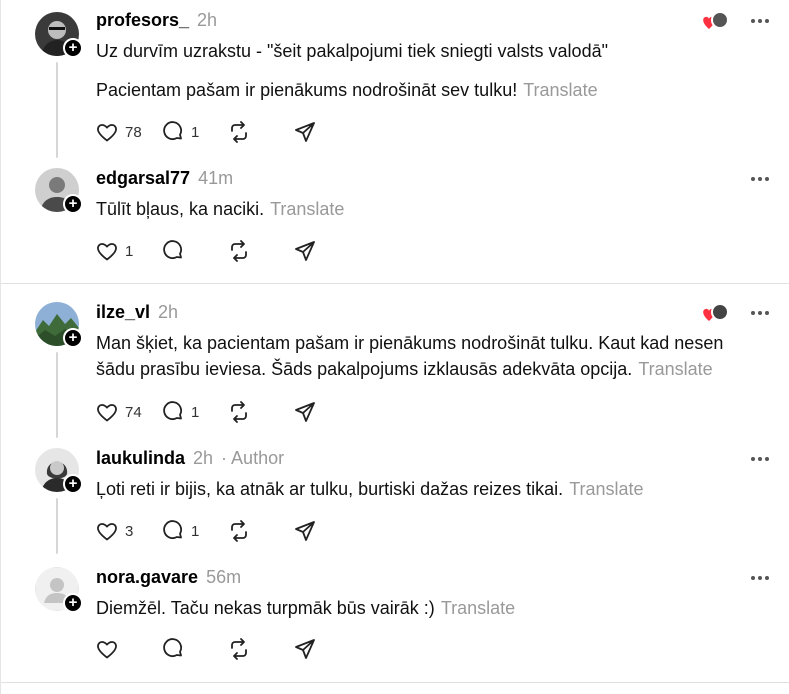  Describe the element at coordinates (147, 577) in the screenshot. I see `username: nora.gavare` at that location.